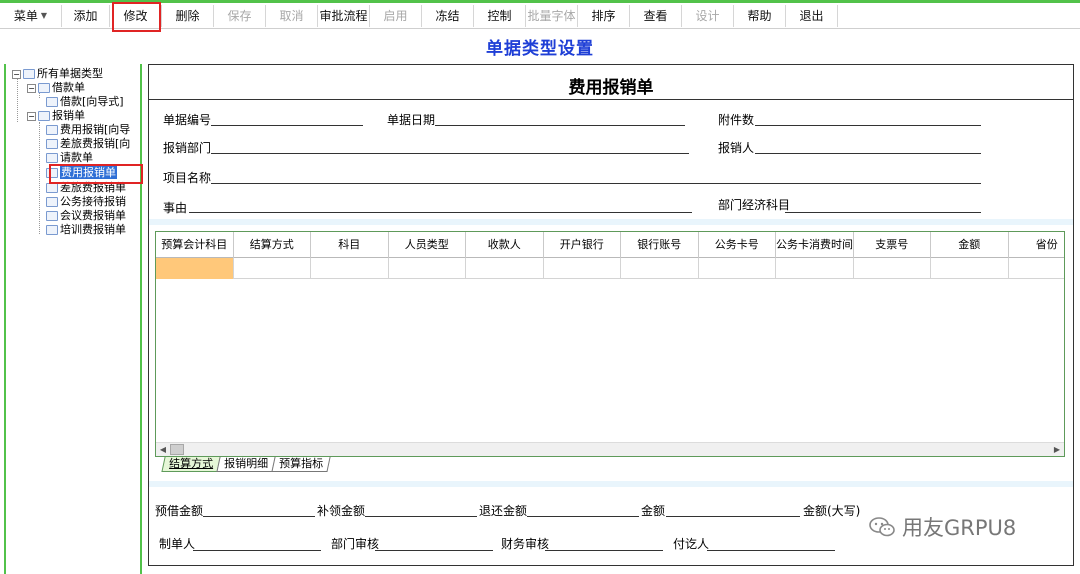  Describe the element at coordinates (188, 15) in the screenshot. I see `delete-button: 删除` at that location.